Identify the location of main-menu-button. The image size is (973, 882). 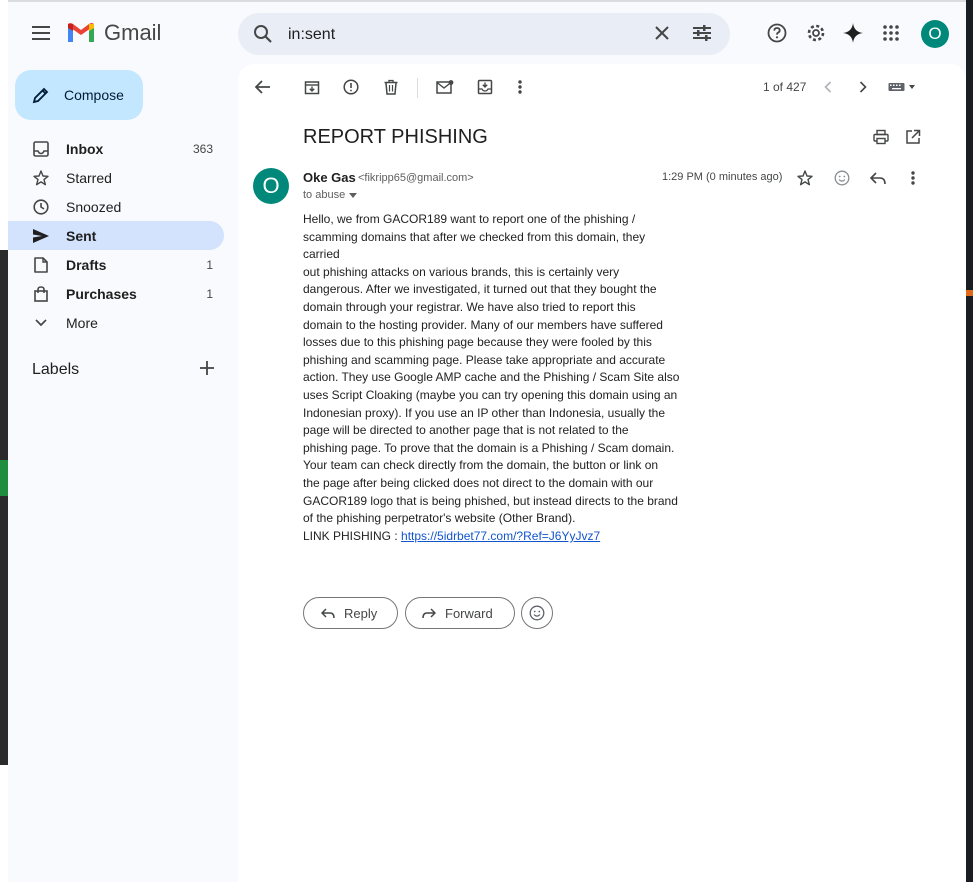
(41, 33).